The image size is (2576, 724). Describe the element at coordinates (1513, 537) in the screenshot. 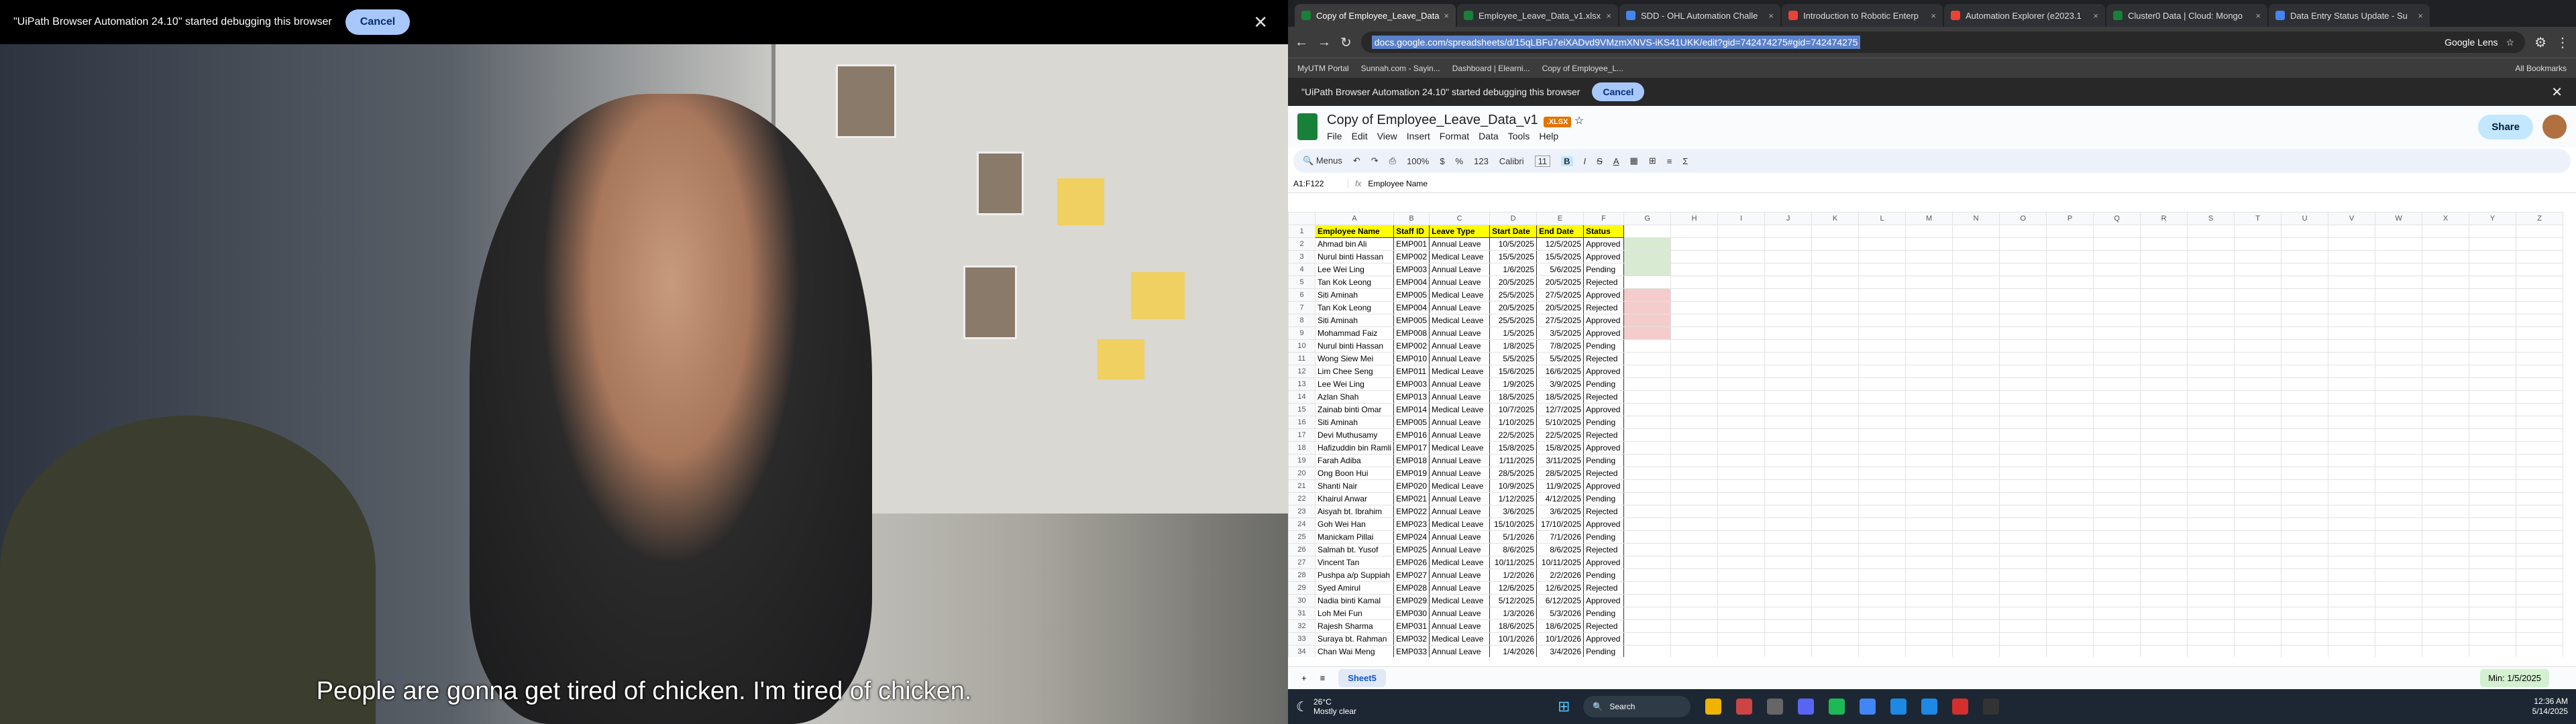

I see `cell: 5/1/2026` at that location.